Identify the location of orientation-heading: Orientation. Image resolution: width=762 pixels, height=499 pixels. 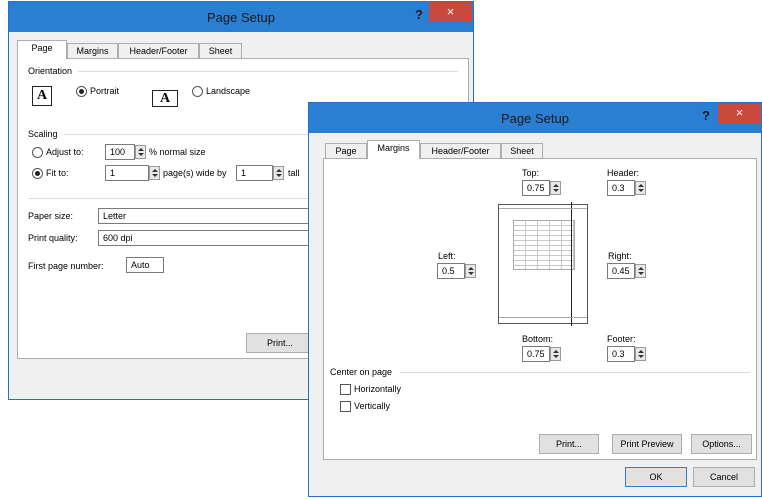
(50, 71).